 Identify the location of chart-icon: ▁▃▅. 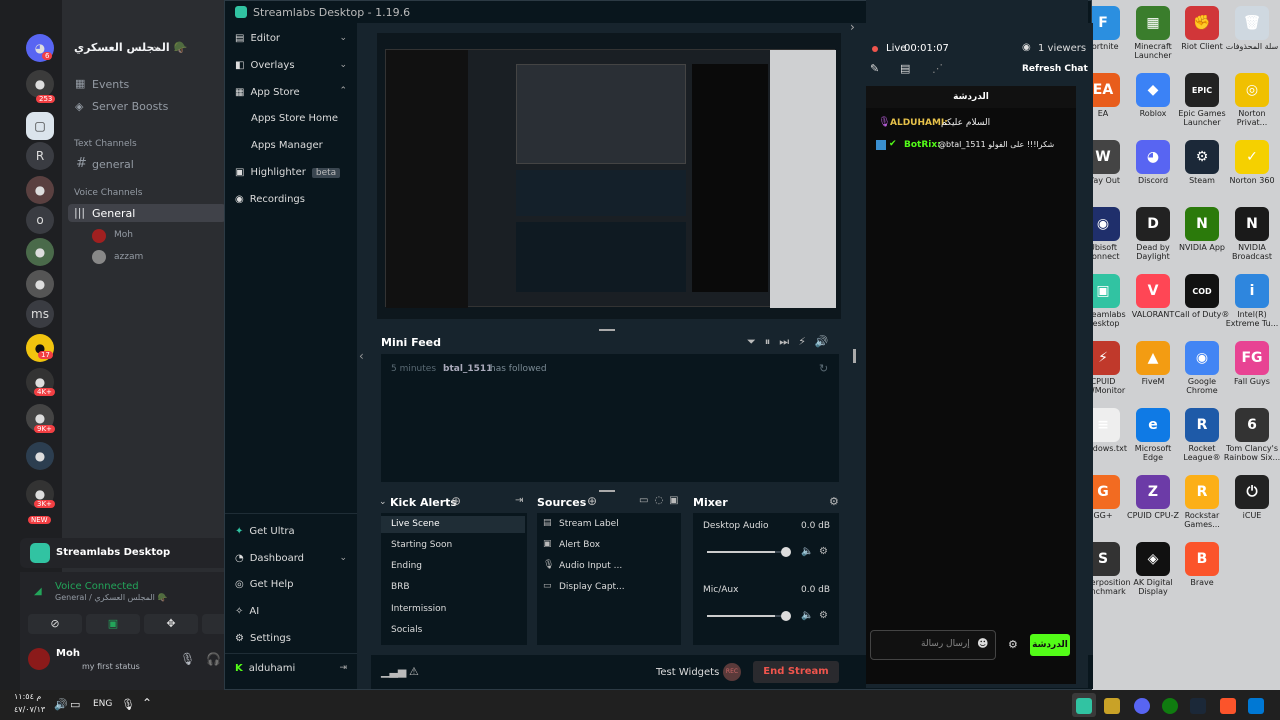
(393, 671).